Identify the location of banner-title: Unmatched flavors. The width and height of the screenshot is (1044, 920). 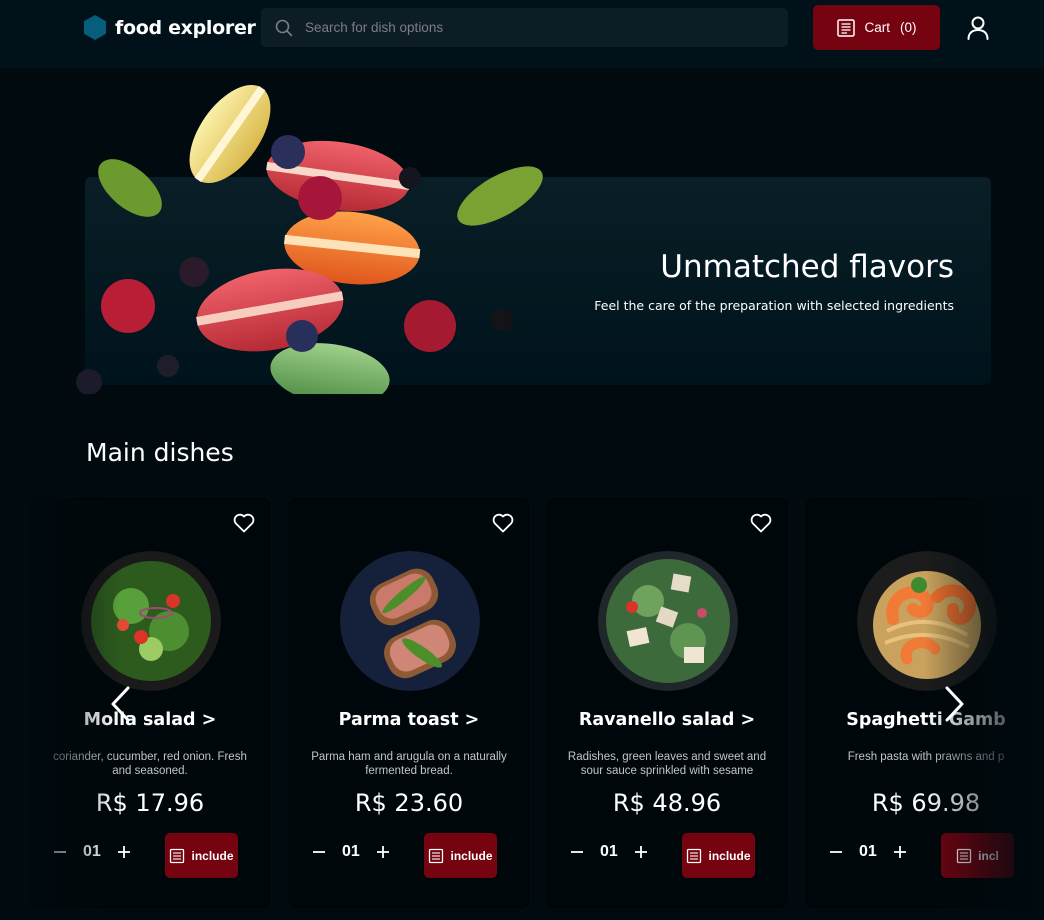
(807, 267).